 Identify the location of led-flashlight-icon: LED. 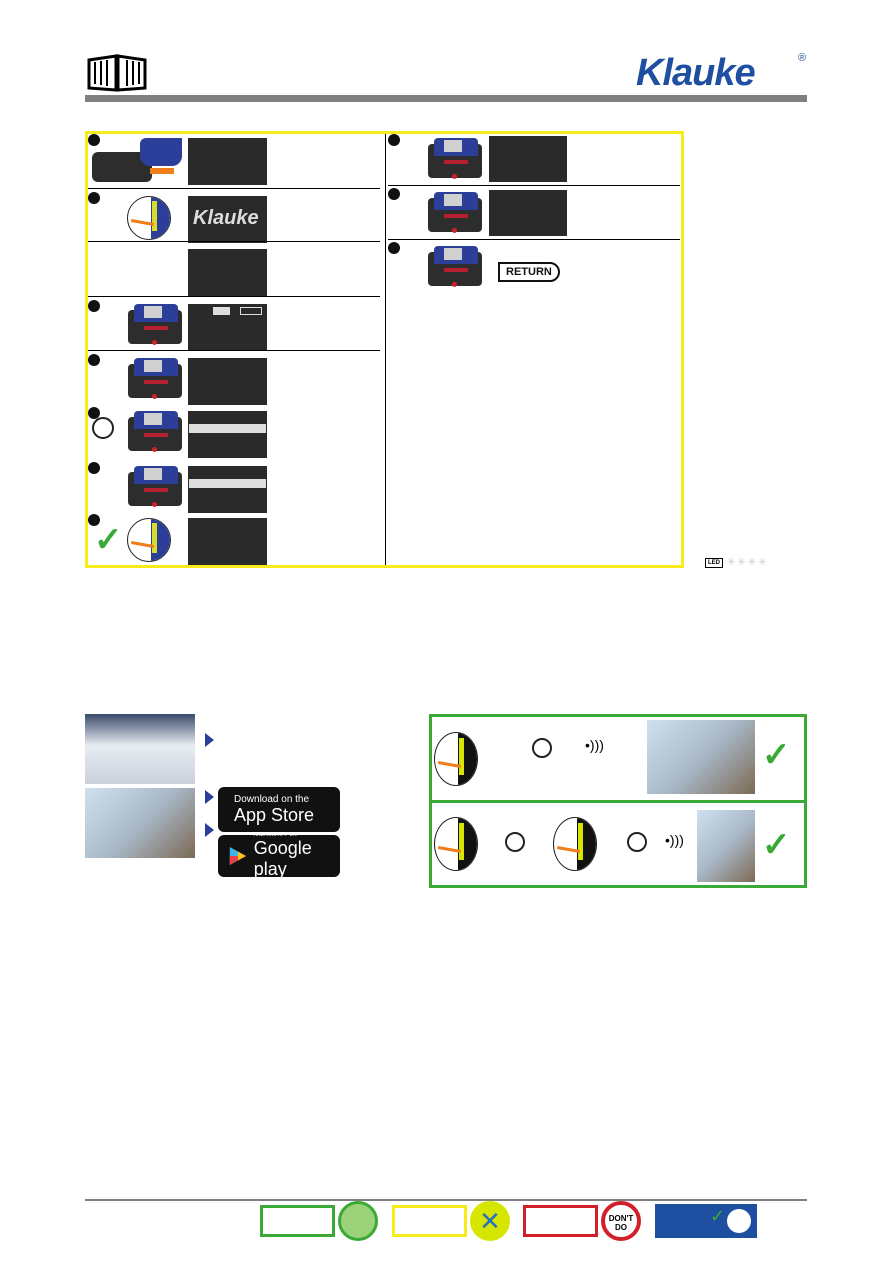
(714, 562).